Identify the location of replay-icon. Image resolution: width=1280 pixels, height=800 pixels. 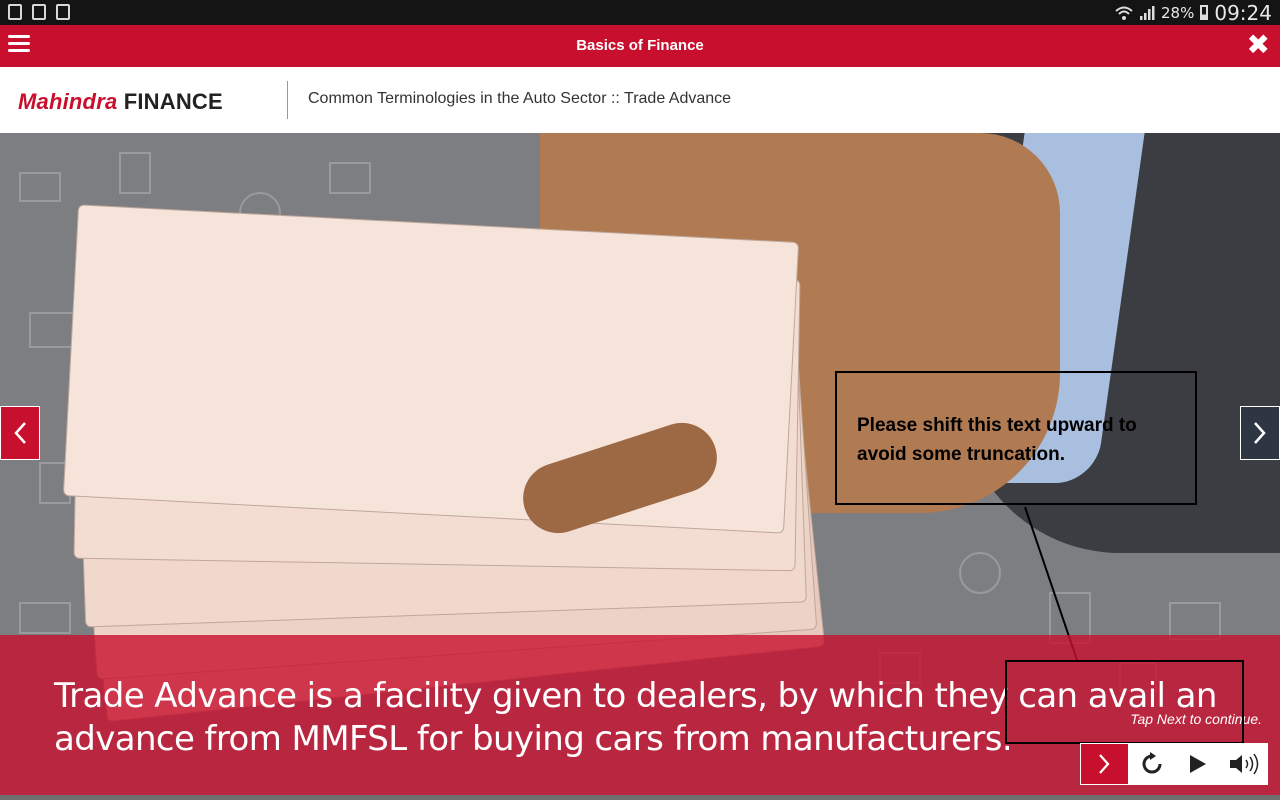
(1152, 763).